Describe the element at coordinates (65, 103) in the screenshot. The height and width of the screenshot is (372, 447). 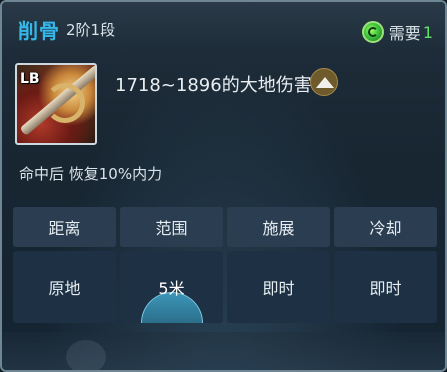
I see `weapon-hook-art` at that location.